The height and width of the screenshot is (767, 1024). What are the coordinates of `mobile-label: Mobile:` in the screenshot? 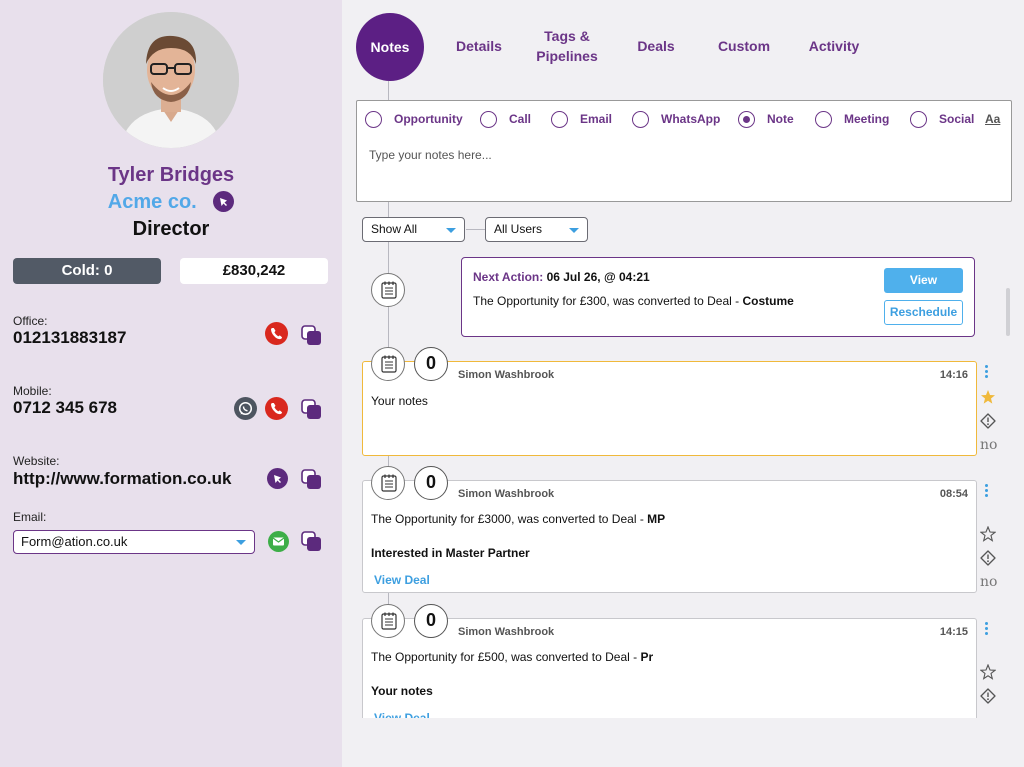 It's located at (32, 391).